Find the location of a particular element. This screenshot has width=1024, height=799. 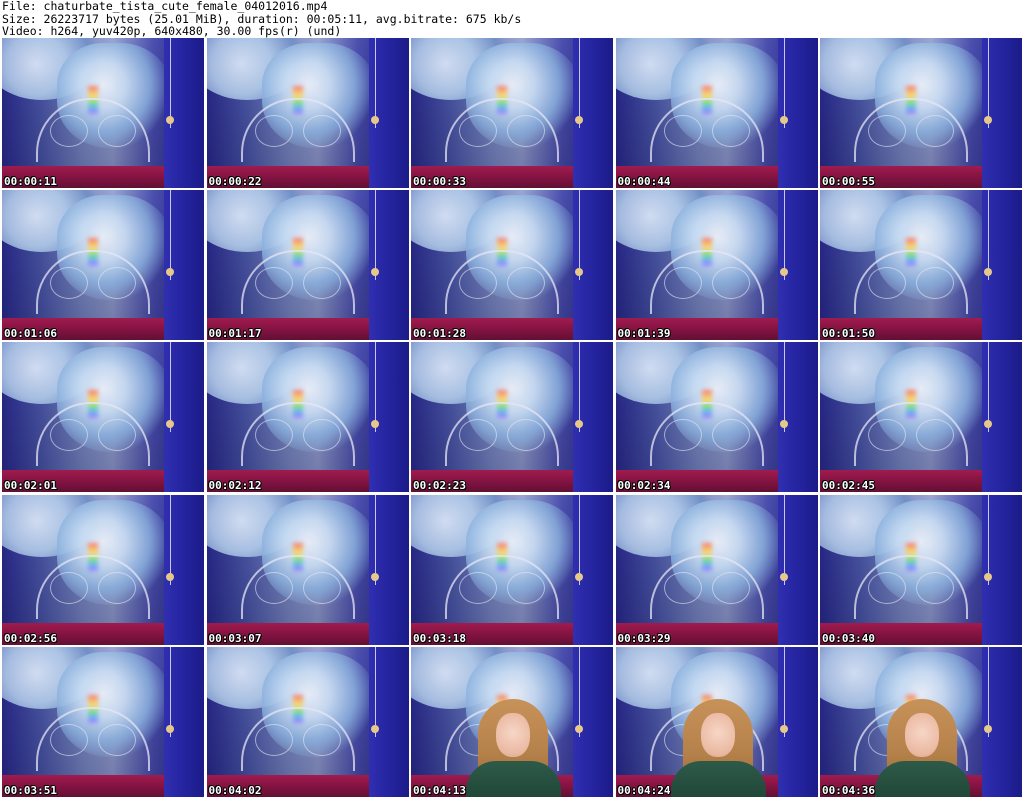

thumbnail-frame: 00:01:06 is located at coordinates (103, 265).